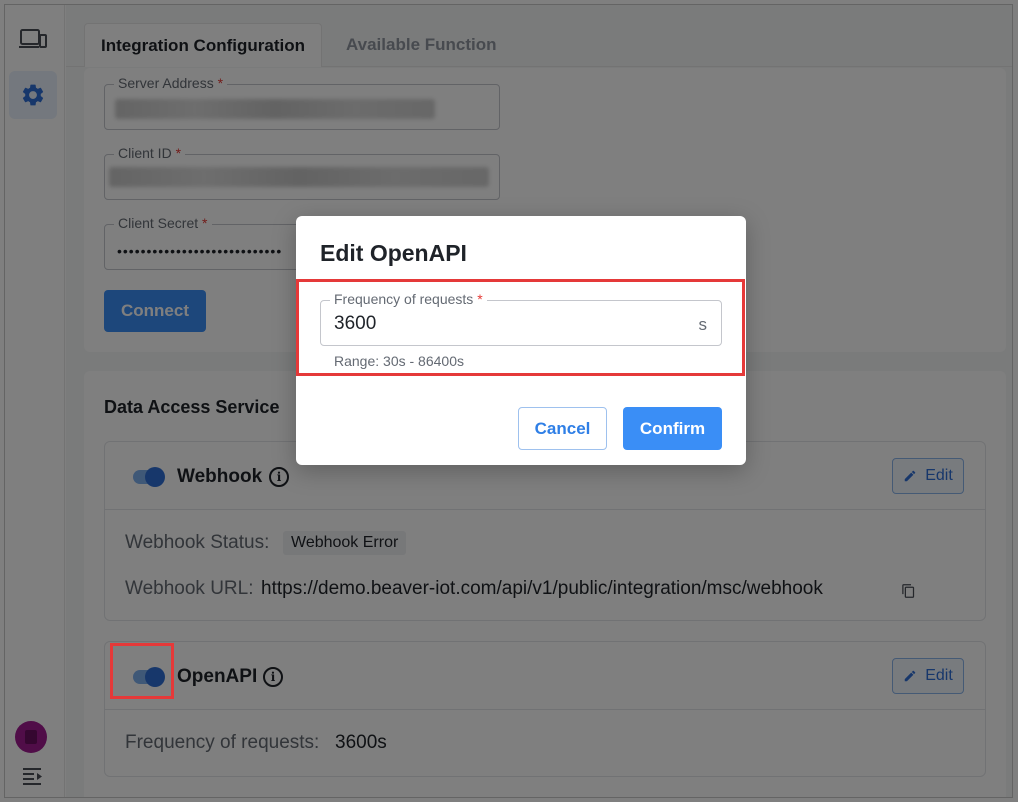 The image size is (1018, 802). Describe the element at coordinates (393, 253) in the screenshot. I see `dialog-title: Edit OpenAPI` at that location.